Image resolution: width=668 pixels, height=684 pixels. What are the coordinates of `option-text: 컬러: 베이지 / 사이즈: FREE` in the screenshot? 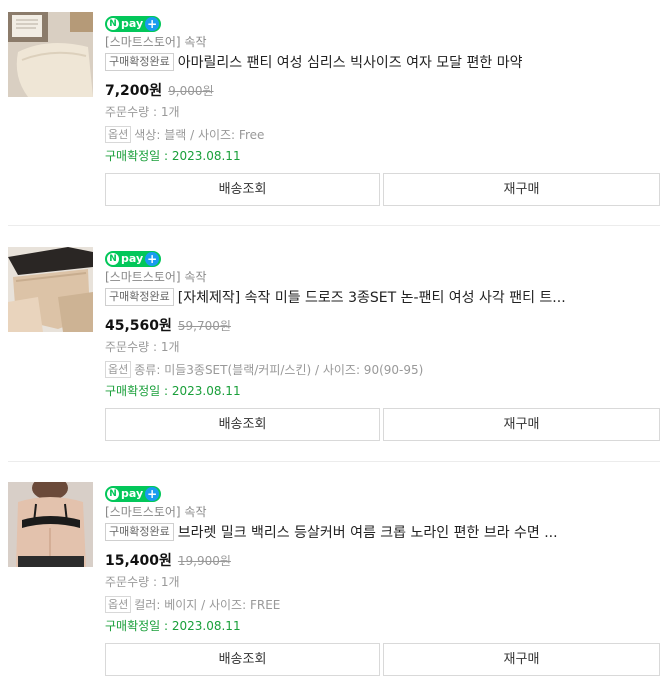 It's located at (207, 604).